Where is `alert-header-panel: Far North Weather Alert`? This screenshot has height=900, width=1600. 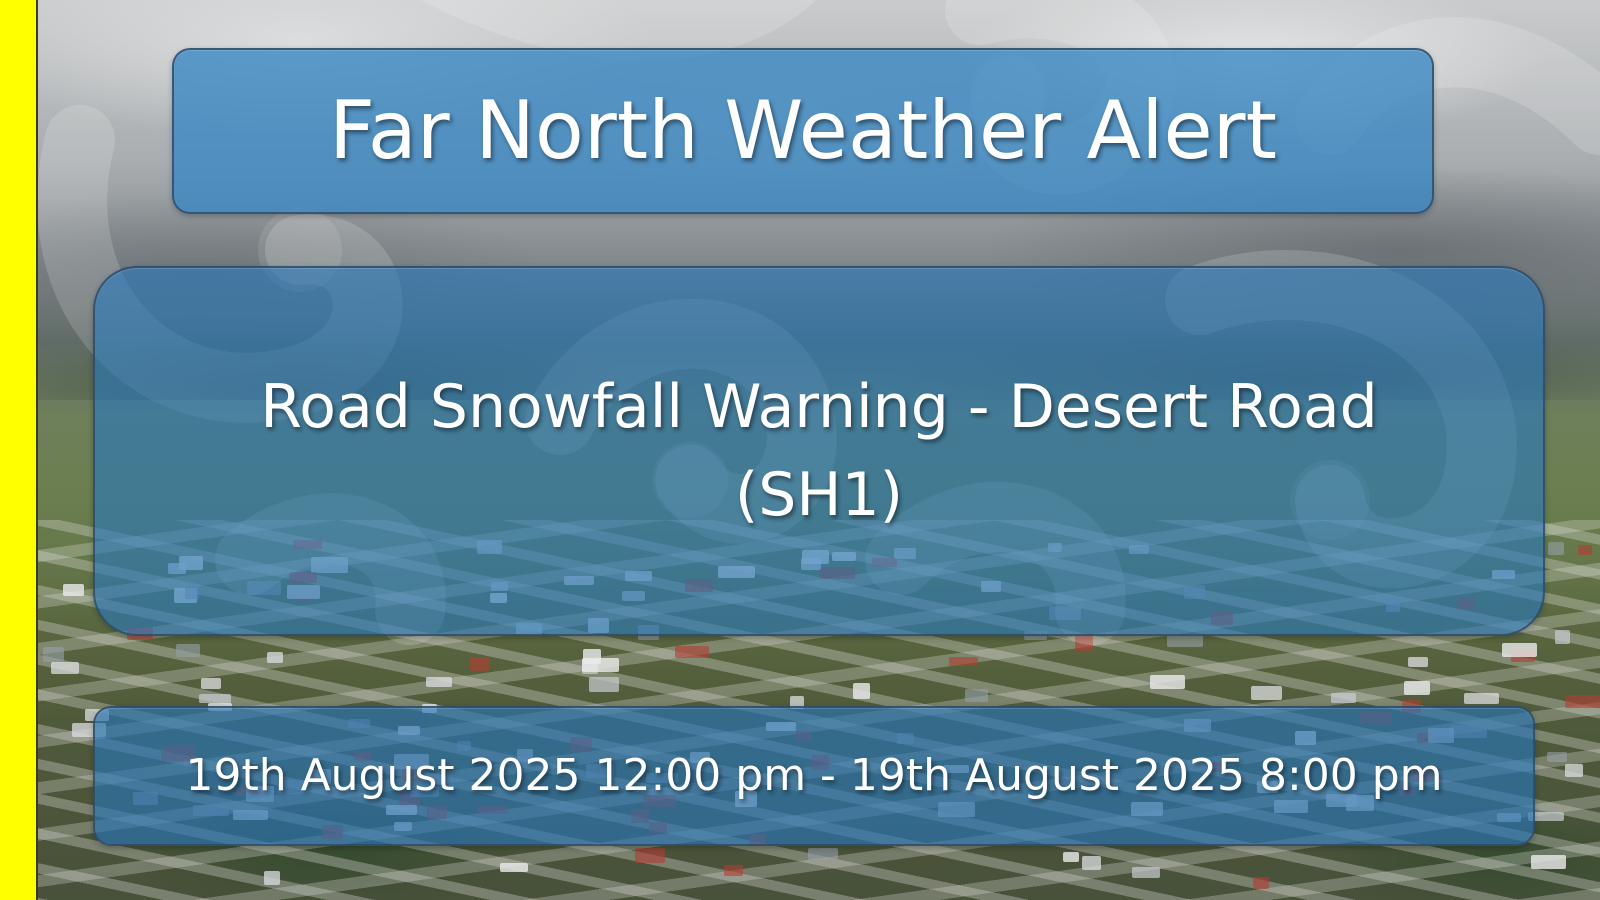
alert-header-panel: Far North Weather Alert is located at coordinates (803, 131).